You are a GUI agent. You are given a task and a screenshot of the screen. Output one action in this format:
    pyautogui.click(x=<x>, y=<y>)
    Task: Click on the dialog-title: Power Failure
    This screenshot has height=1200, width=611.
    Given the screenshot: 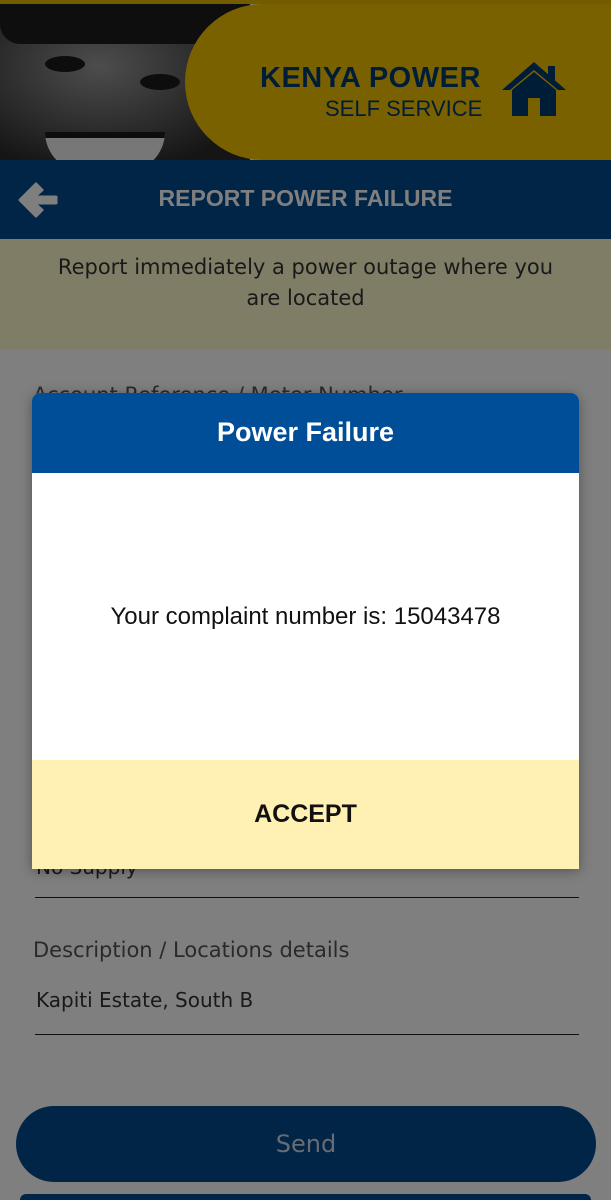 What is the action you would take?
    pyautogui.click(x=305, y=432)
    